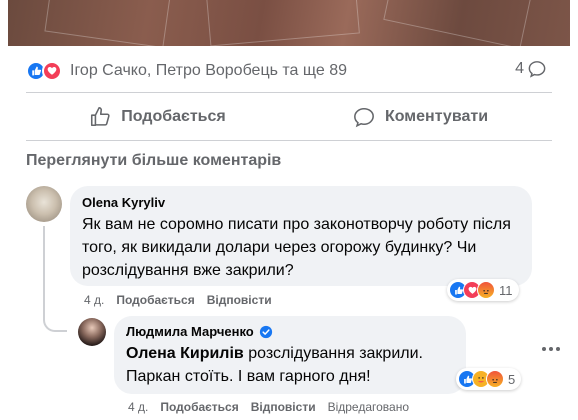 Image resolution: width=578 pixels, height=420 pixels. Describe the element at coordinates (512, 379) in the screenshot. I see `reaction-count: 5` at that location.